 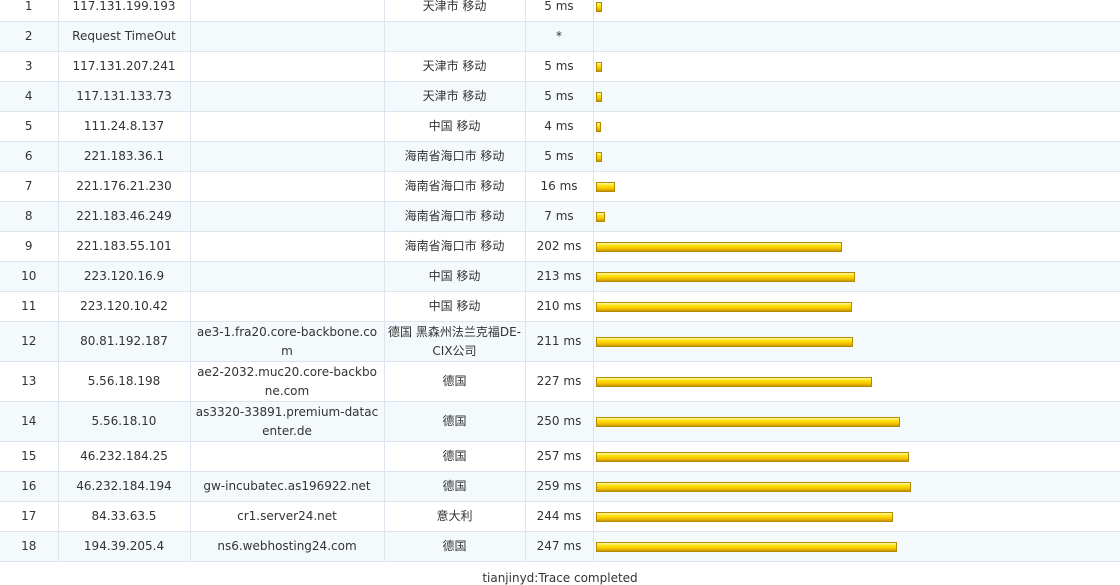 I want to click on hop-location: 德国 黑森州法兰克福DE-CIX公司, so click(x=455, y=341).